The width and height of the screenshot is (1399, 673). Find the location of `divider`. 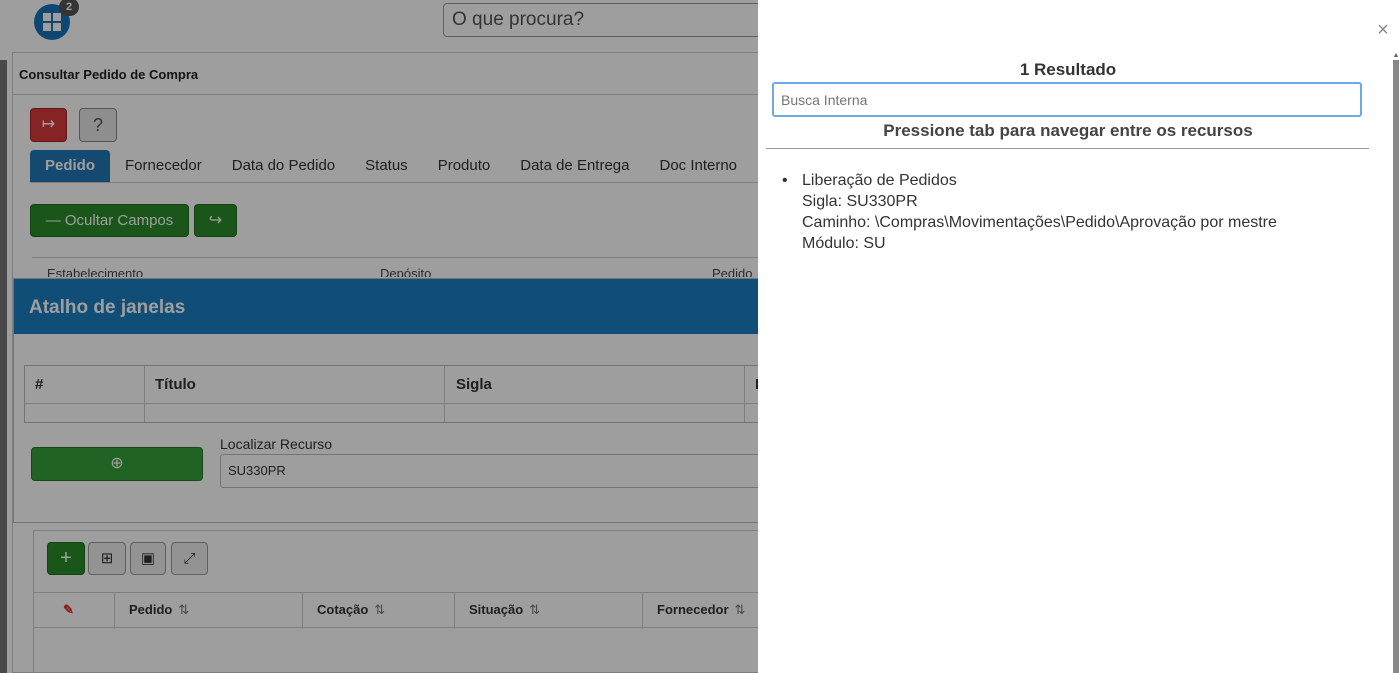

divider is located at coordinates (1067, 148).